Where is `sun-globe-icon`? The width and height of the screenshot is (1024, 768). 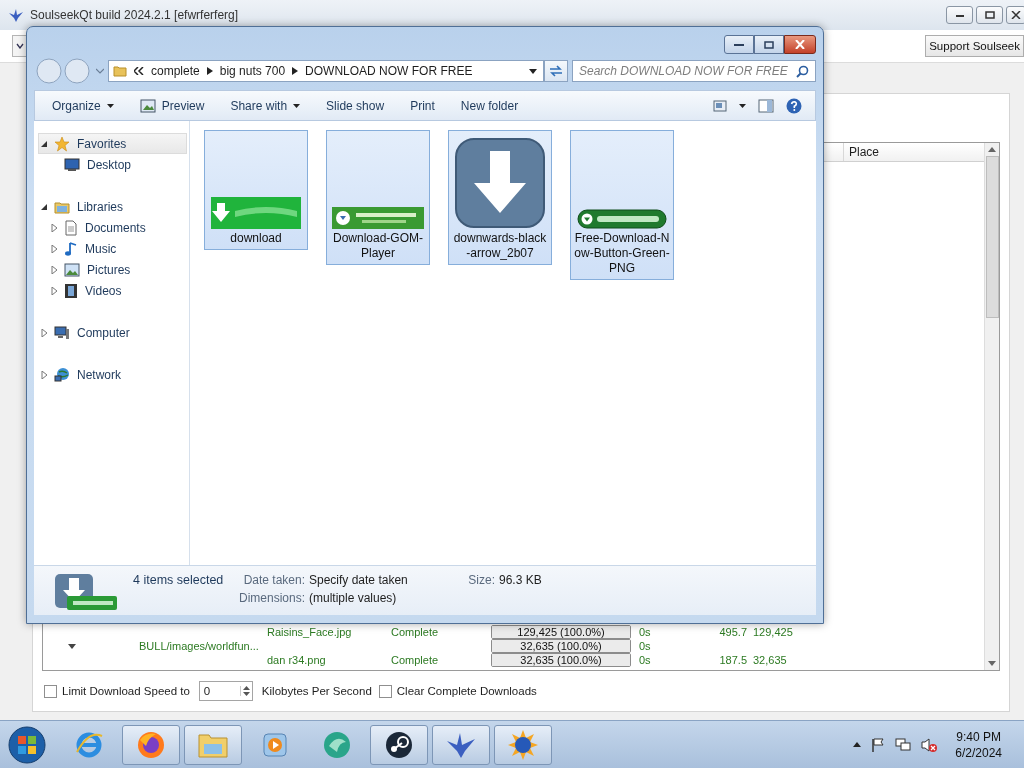
sun-globe-icon is located at coordinates (523, 744).